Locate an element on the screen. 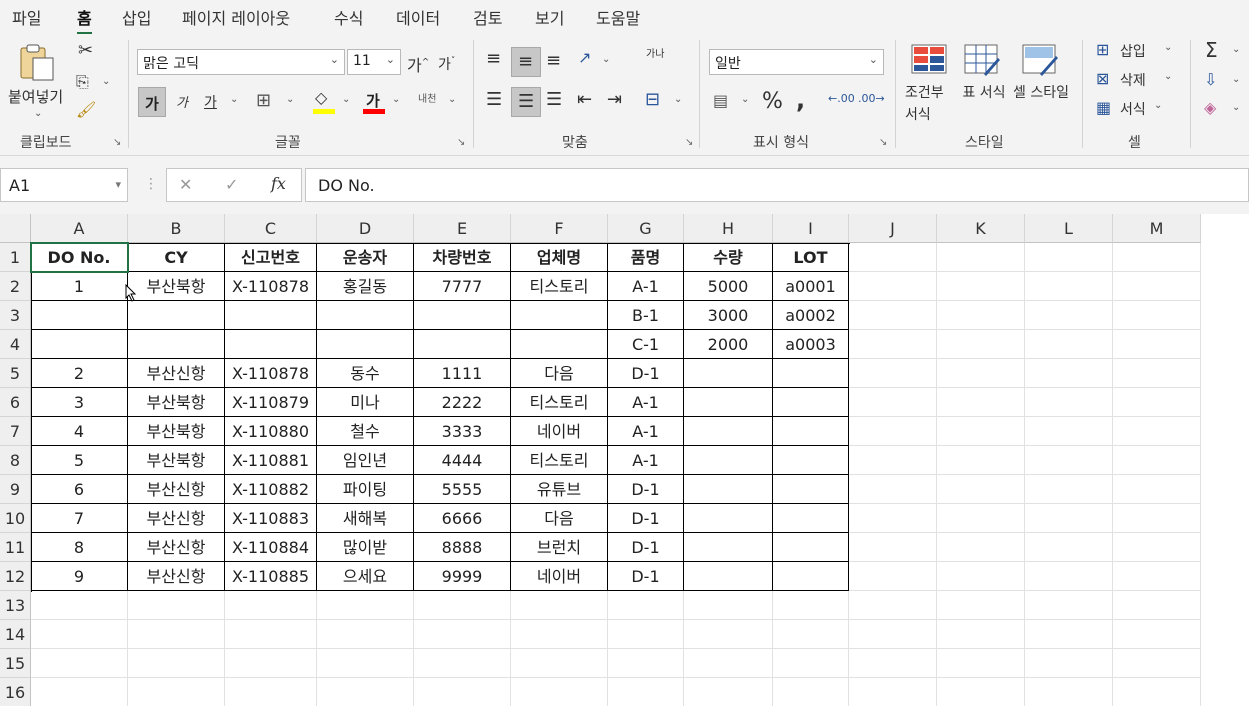 Image resolution: width=1249 pixels, height=706 pixels. cell-b4 is located at coordinates (176, 344).